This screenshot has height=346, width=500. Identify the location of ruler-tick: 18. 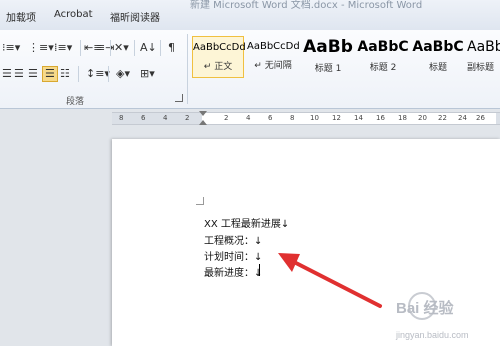
(402, 118).